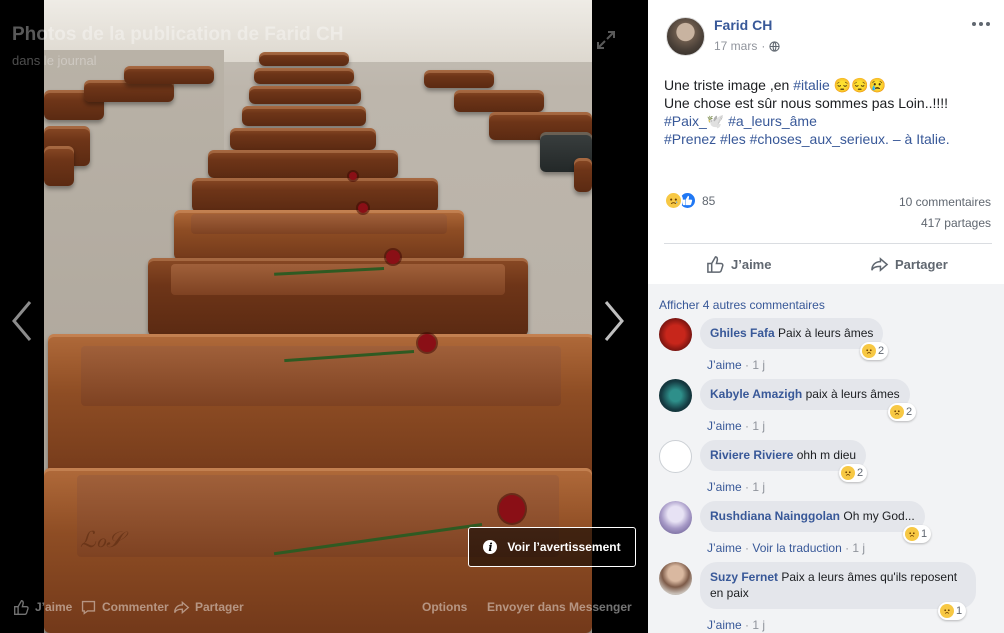 This screenshot has width=1004, height=633. I want to click on show-more-comments-link: Afficher 4 autres commentaires, so click(742, 305).